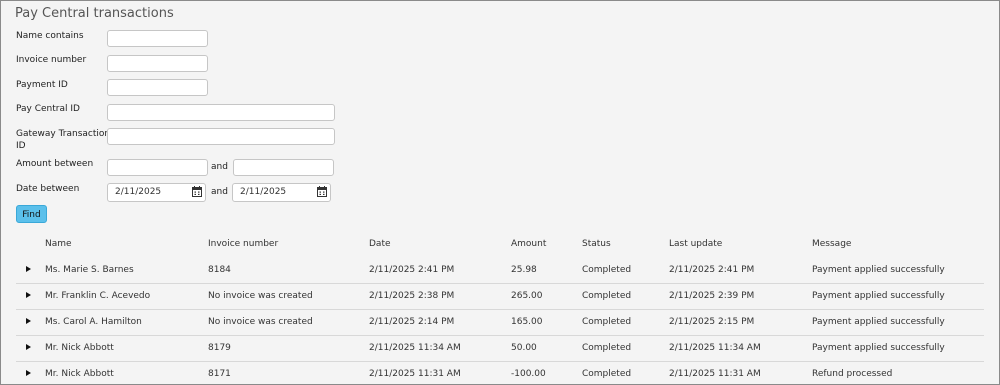  Describe the element at coordinates (219, 167) in the screenshot. I see `amount-and-label: and` at that location.